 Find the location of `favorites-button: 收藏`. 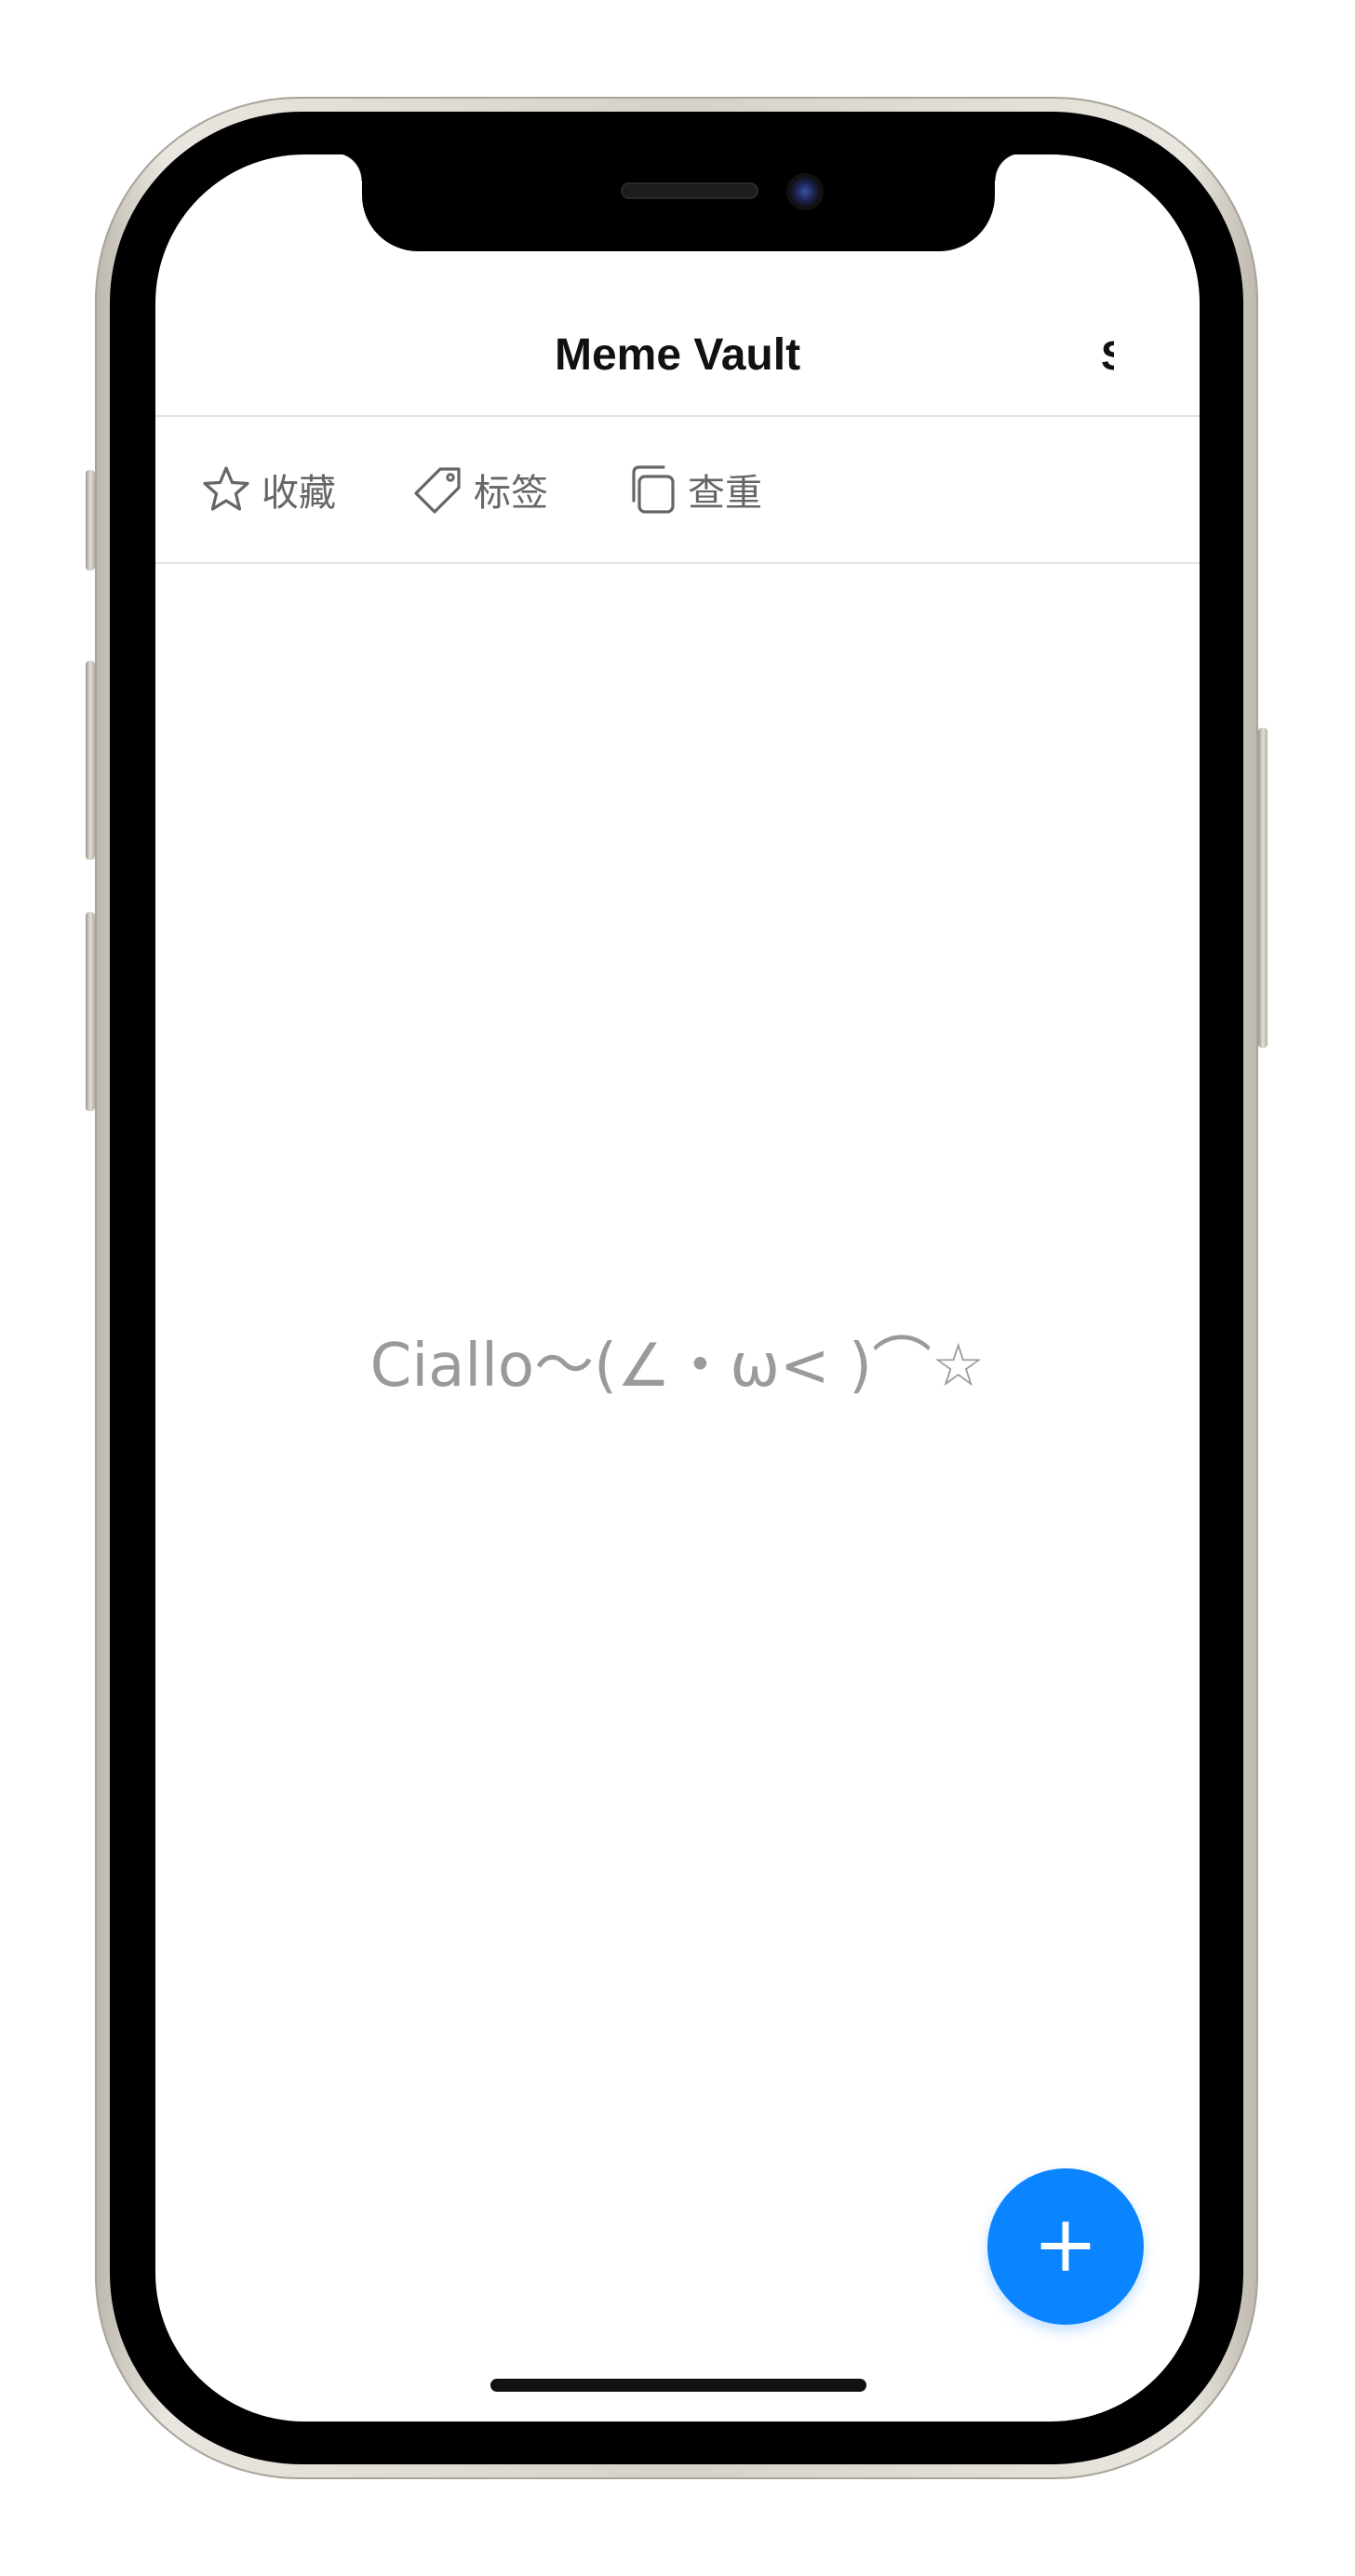

favorites-button: 收藏 is located at coordinates (268, 489).